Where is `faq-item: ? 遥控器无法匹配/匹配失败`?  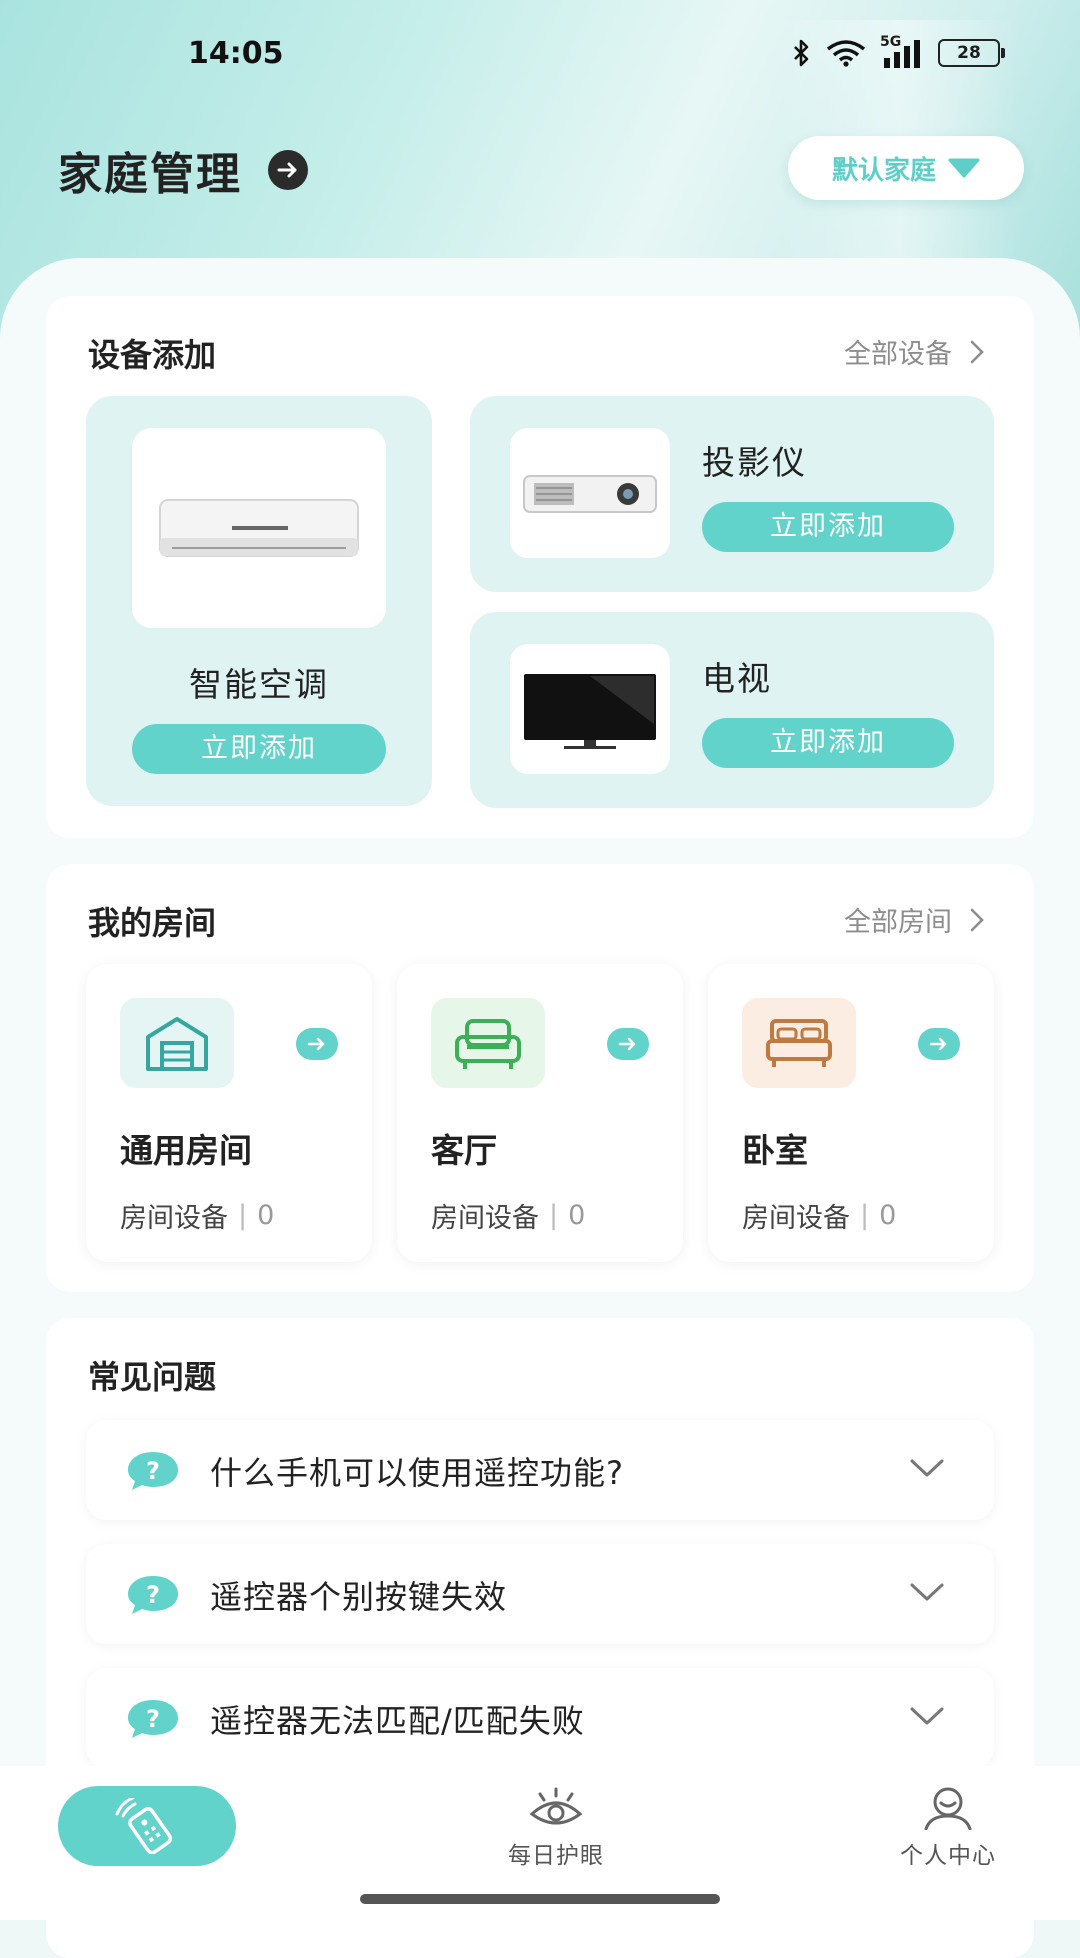
faq-item: ? 遥控器无法匹配/匹配失败 is located at coordinates (540, 1718).